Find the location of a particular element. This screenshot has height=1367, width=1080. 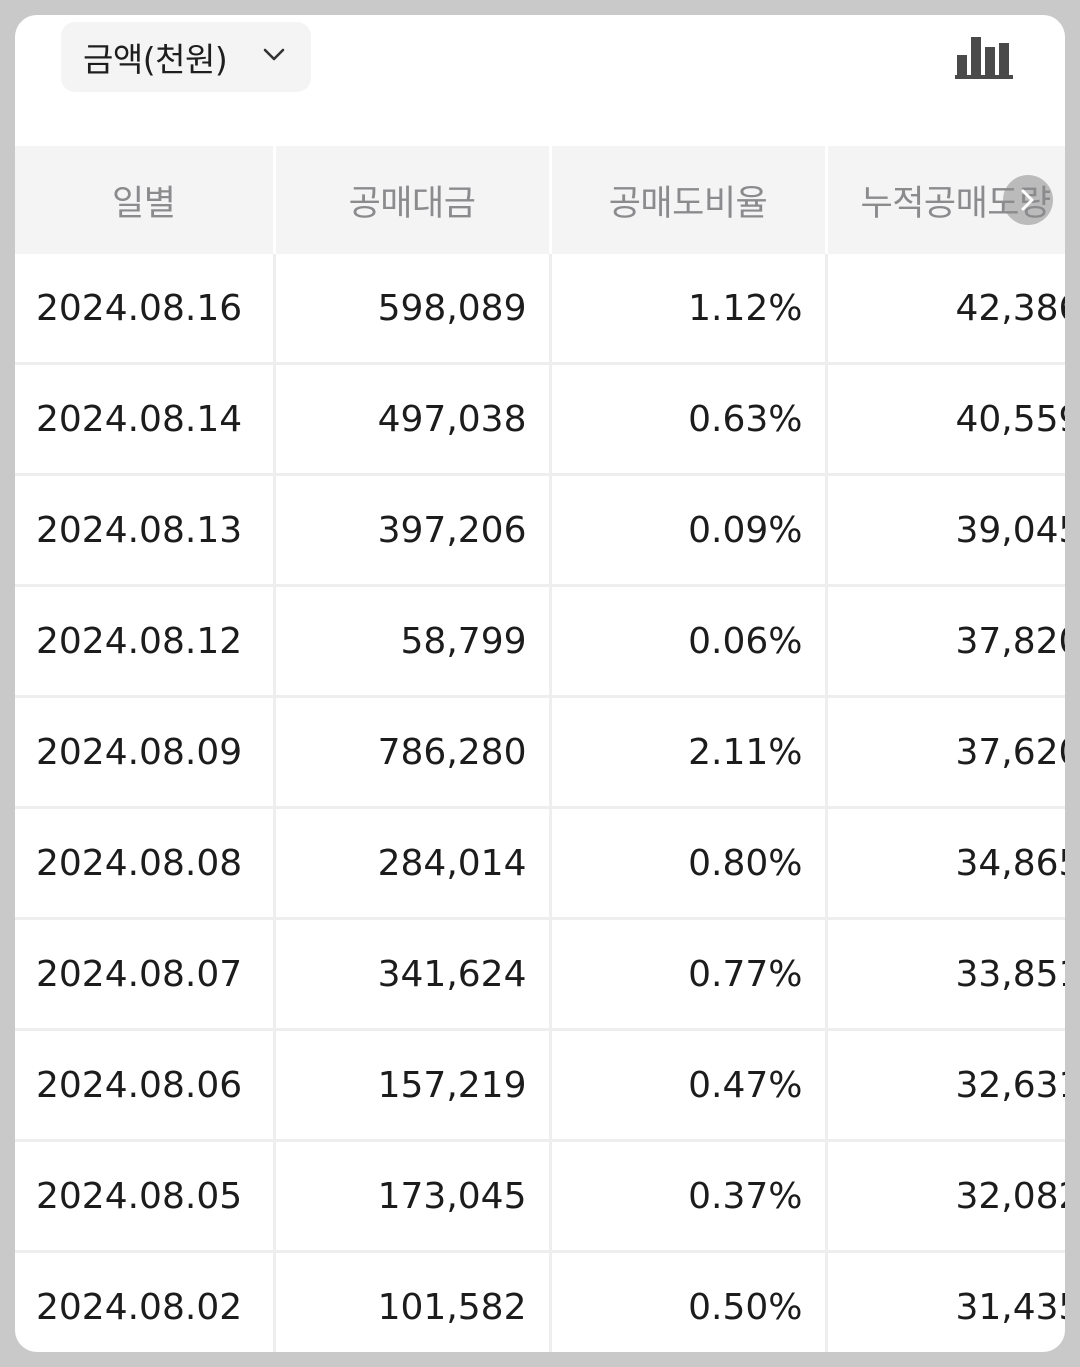

cell-short-amount: 497,038 is located at coordinates (413, 419).